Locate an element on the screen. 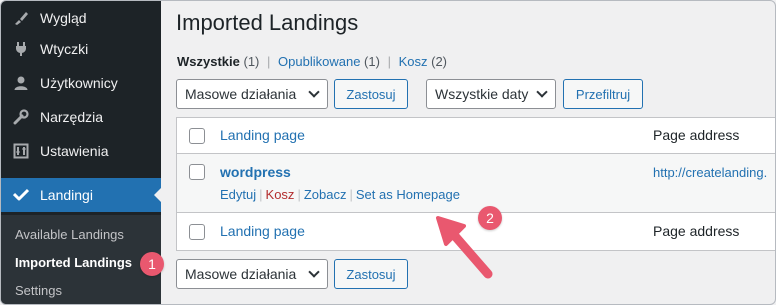 The width and height of the screenshot is (776, 305). column-header-page-address: Page address is located at coordinates (696, 135).